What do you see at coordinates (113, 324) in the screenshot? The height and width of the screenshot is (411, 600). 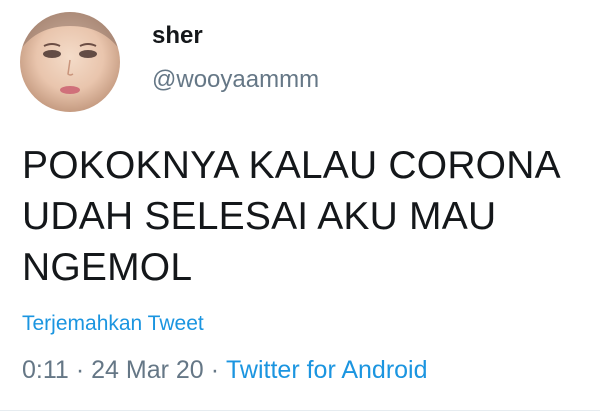 I see `translate-tweet-link: Terjemahkan Tweet` at bounding box center [113, 324].